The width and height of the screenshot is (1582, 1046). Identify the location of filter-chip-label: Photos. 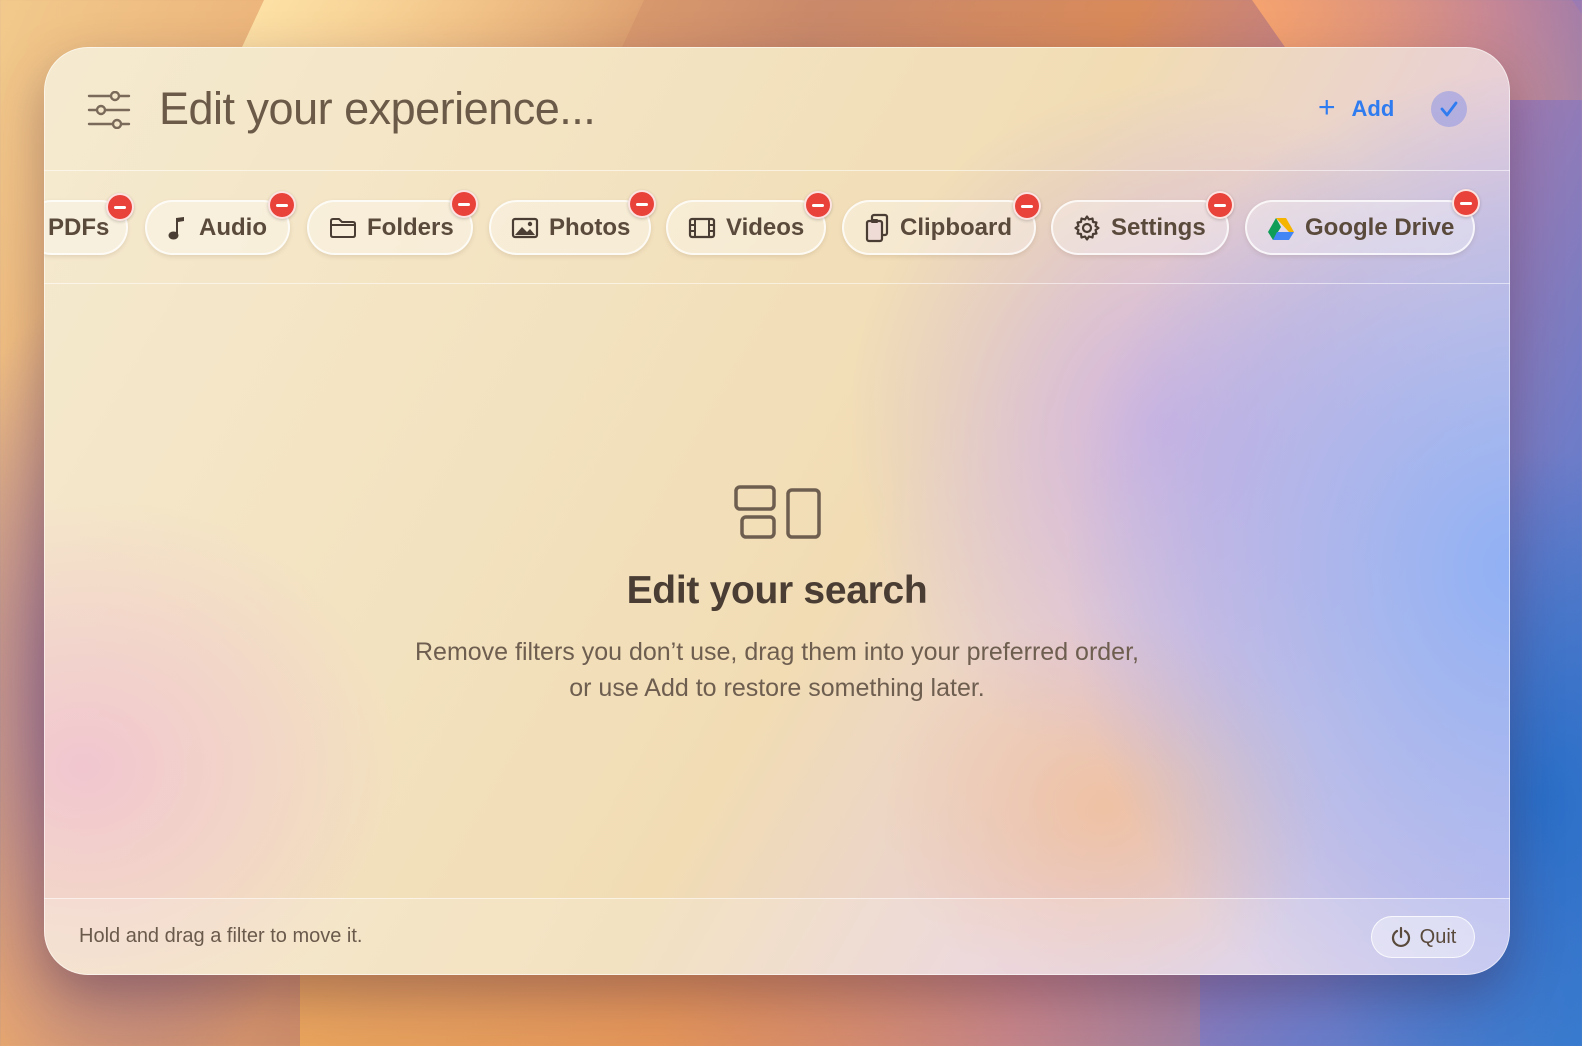
(590, 227).